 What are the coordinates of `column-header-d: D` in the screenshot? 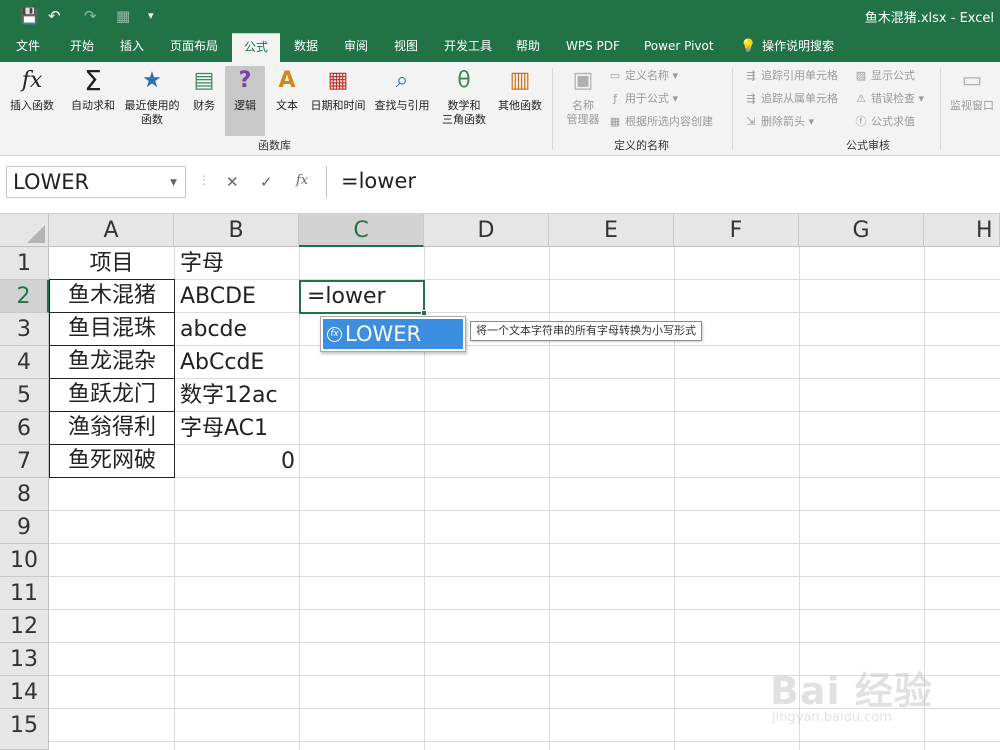 It's located at (486, 230).